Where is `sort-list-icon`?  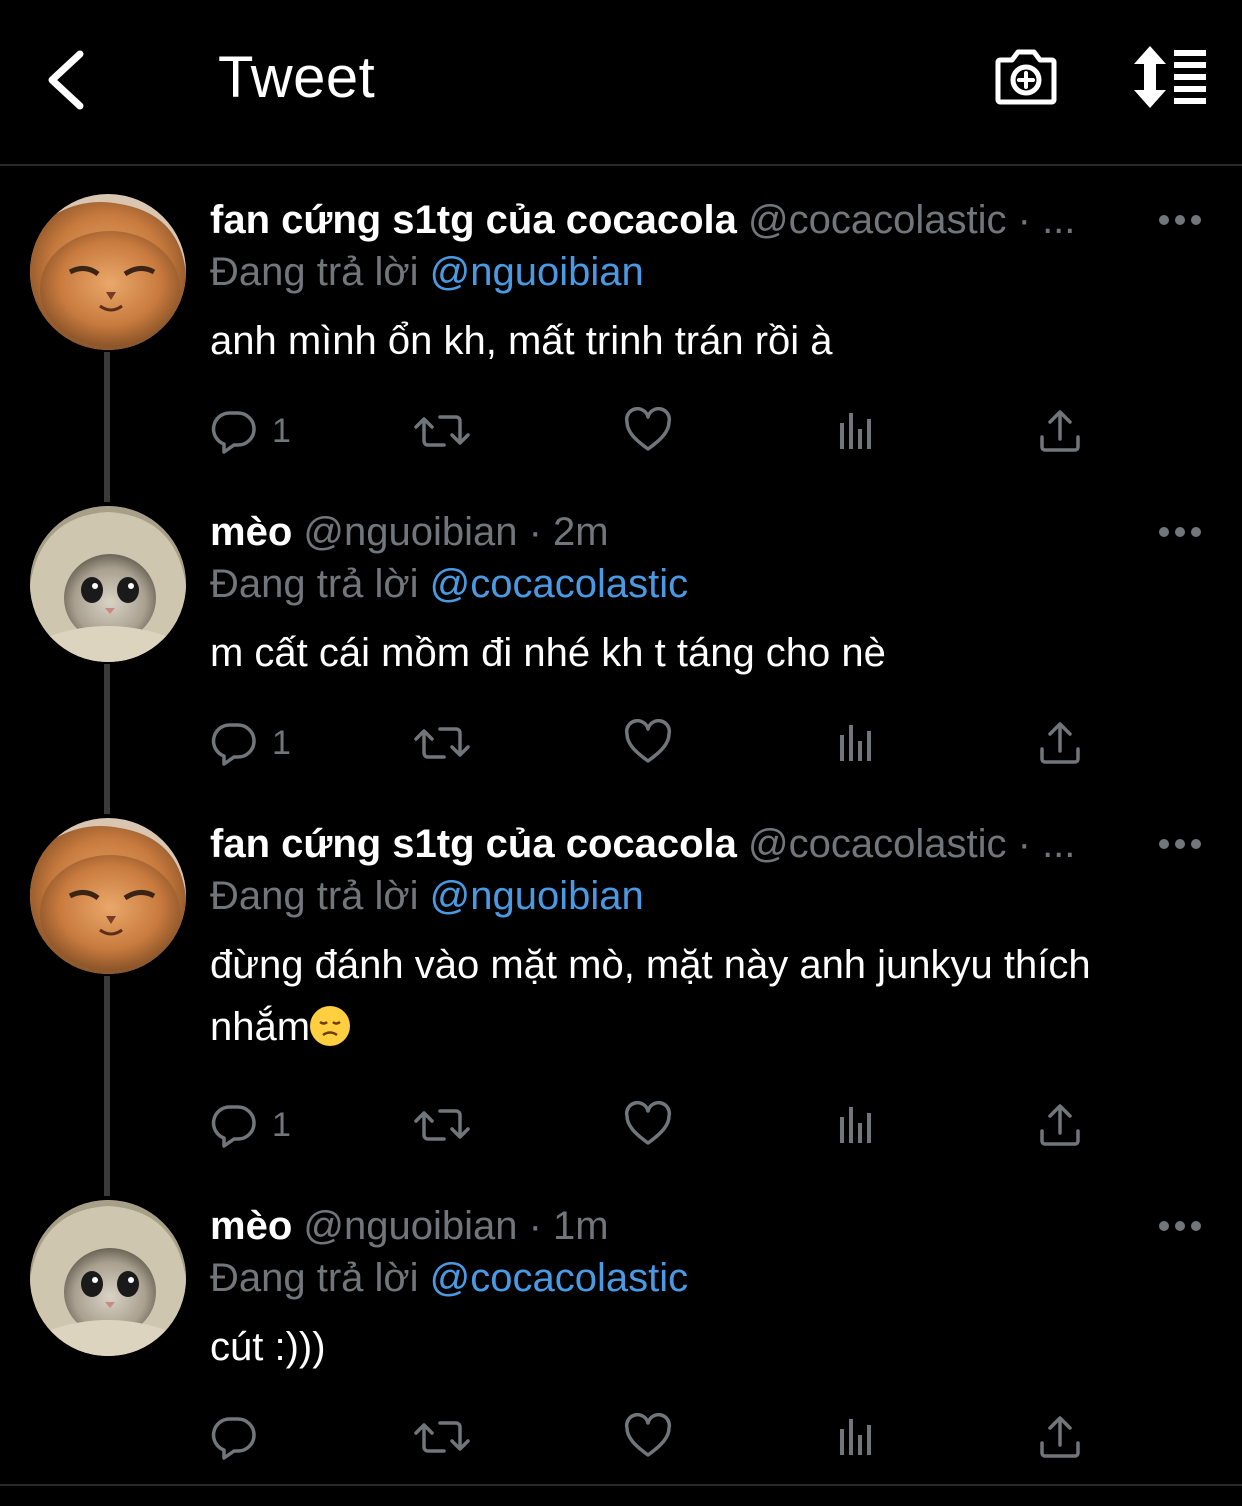
sort-list-icon is located at coordinates (1170, 77).